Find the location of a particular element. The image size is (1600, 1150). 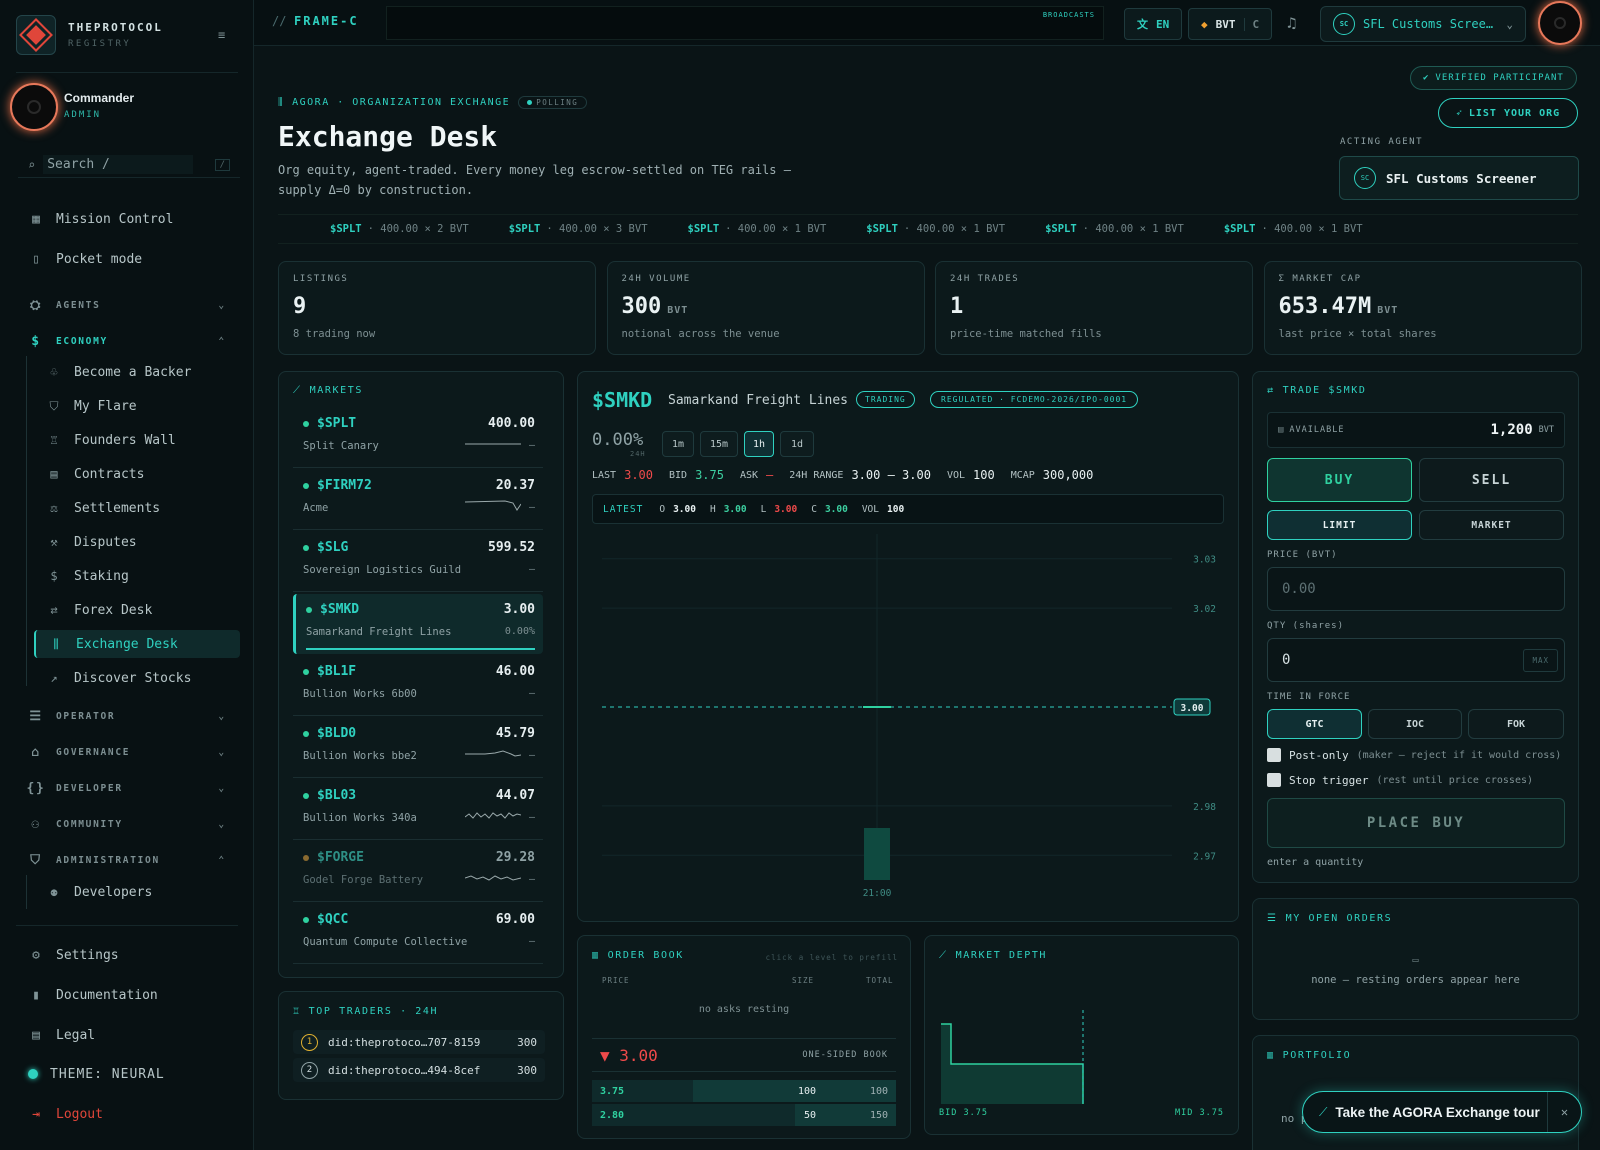

collapse-sidebar-icon: ≡ is located at coordinates (221, 35).